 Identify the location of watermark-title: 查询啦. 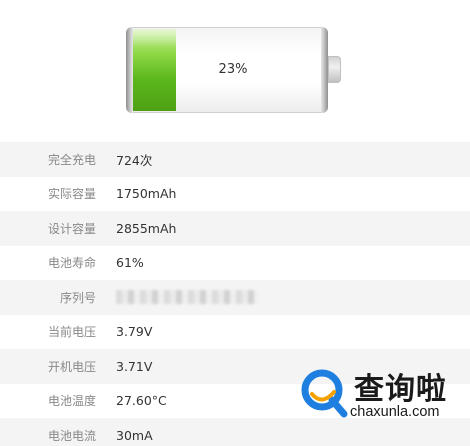
(400, 389).